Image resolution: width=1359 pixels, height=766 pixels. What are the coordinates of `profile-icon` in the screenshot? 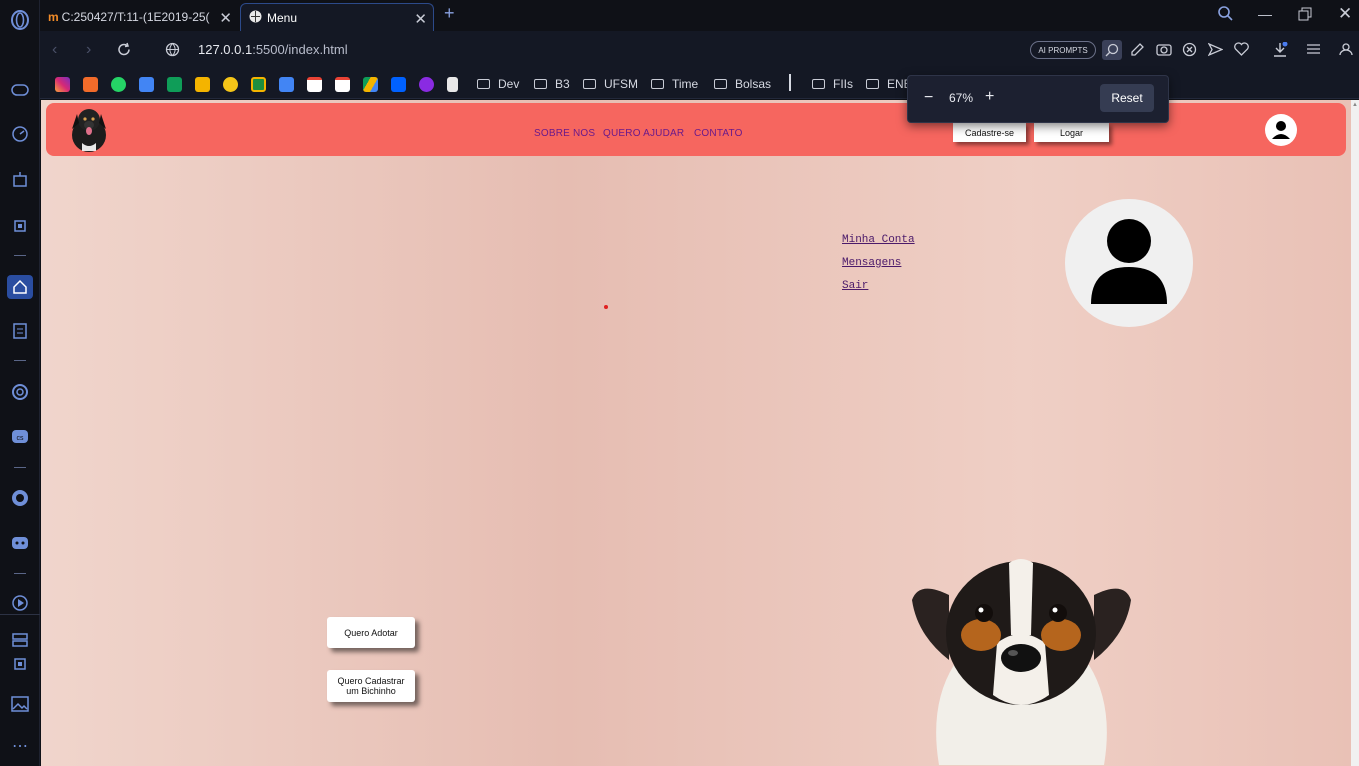 It's located at (1346, 51).